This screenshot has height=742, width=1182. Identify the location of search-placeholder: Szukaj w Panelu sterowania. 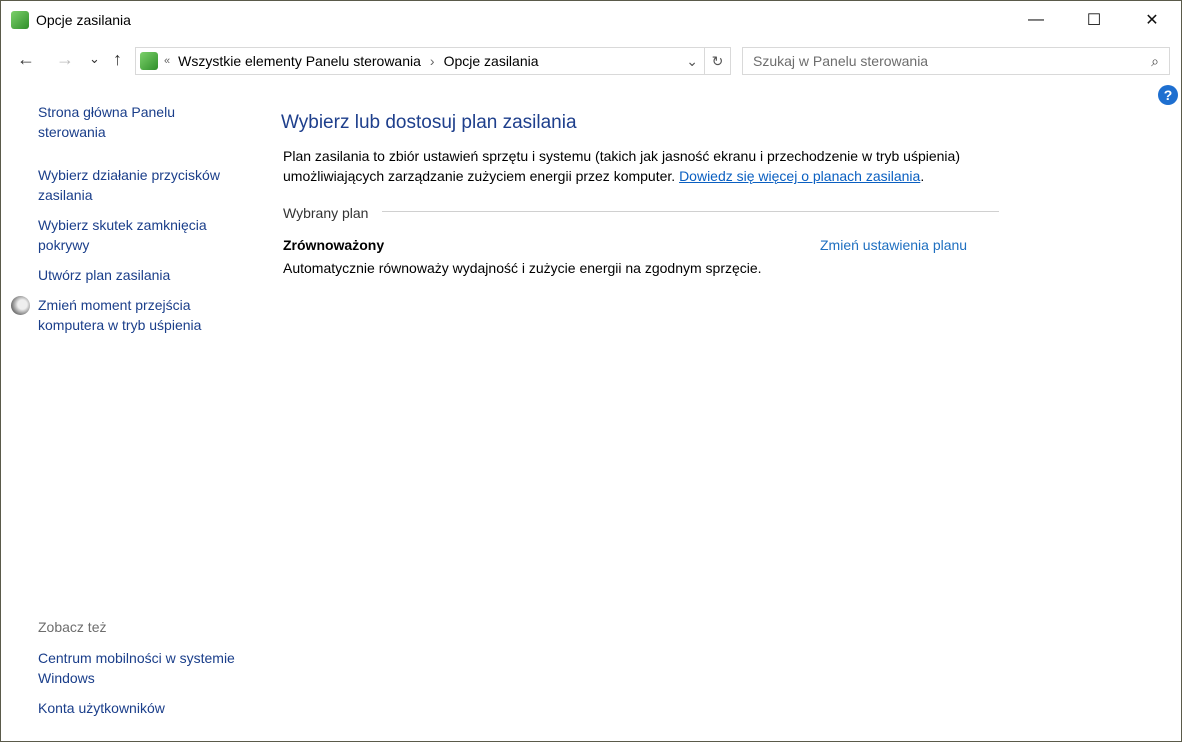
(841, 61).